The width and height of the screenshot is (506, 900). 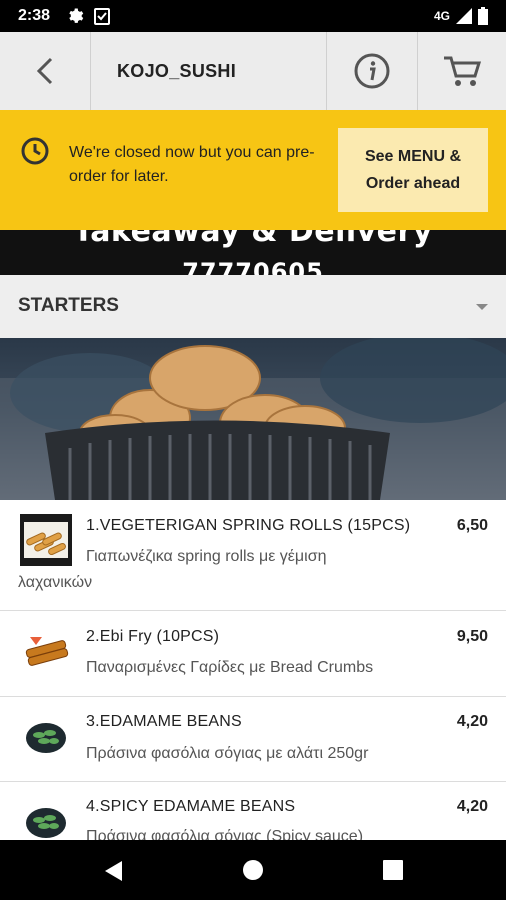 I want to click on store-title: KOJO_SUSHI, so click(x=177, y=70).